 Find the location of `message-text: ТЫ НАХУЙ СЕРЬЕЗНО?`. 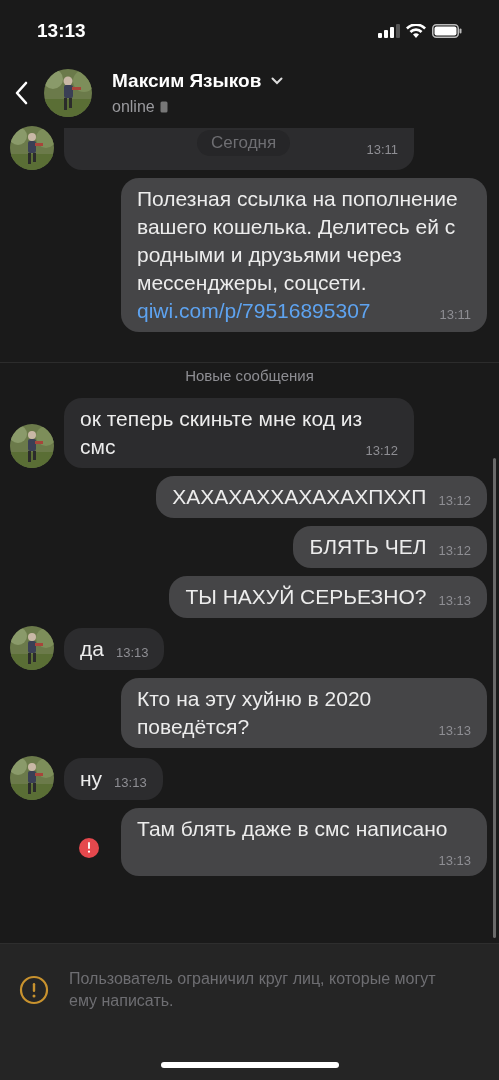

message-text: ТЫ НАХУЙ СЕРЬЕЗНО? is located at coordinates (306, 596).